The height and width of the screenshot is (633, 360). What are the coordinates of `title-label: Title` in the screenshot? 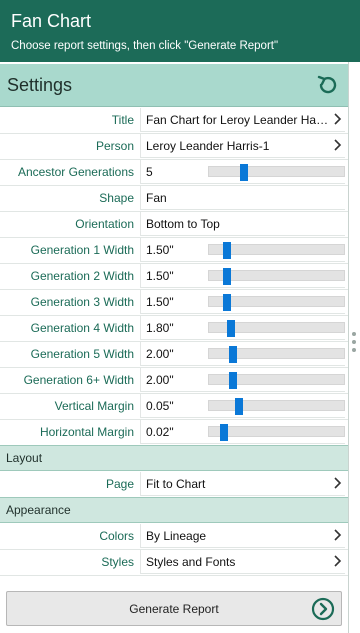 It's located at (122, 120).